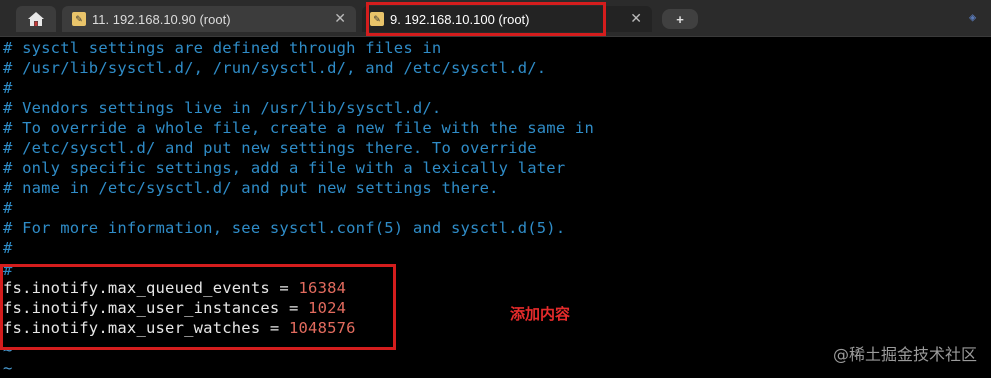 The height and width of the screenshot is (378, 991). What do you see at coordinates (322, 288) in the screenshot?
I see `setting-value: 16384` at bounding box center [322, 288].